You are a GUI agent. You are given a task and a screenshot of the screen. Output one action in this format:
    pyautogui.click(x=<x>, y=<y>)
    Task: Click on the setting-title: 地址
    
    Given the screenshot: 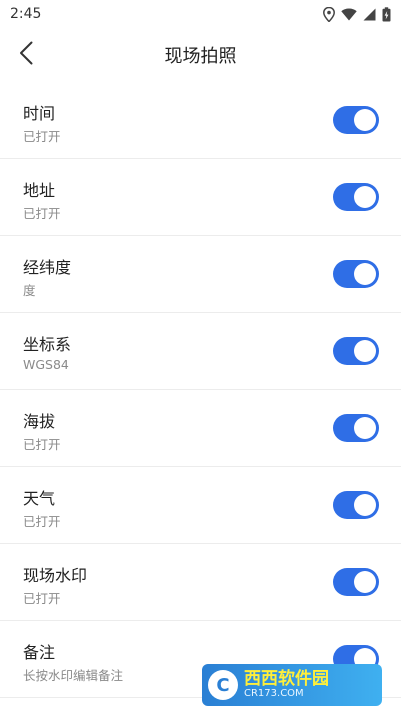 What is the action you would take?
    pyautogui.click(x=39, y=190)
    